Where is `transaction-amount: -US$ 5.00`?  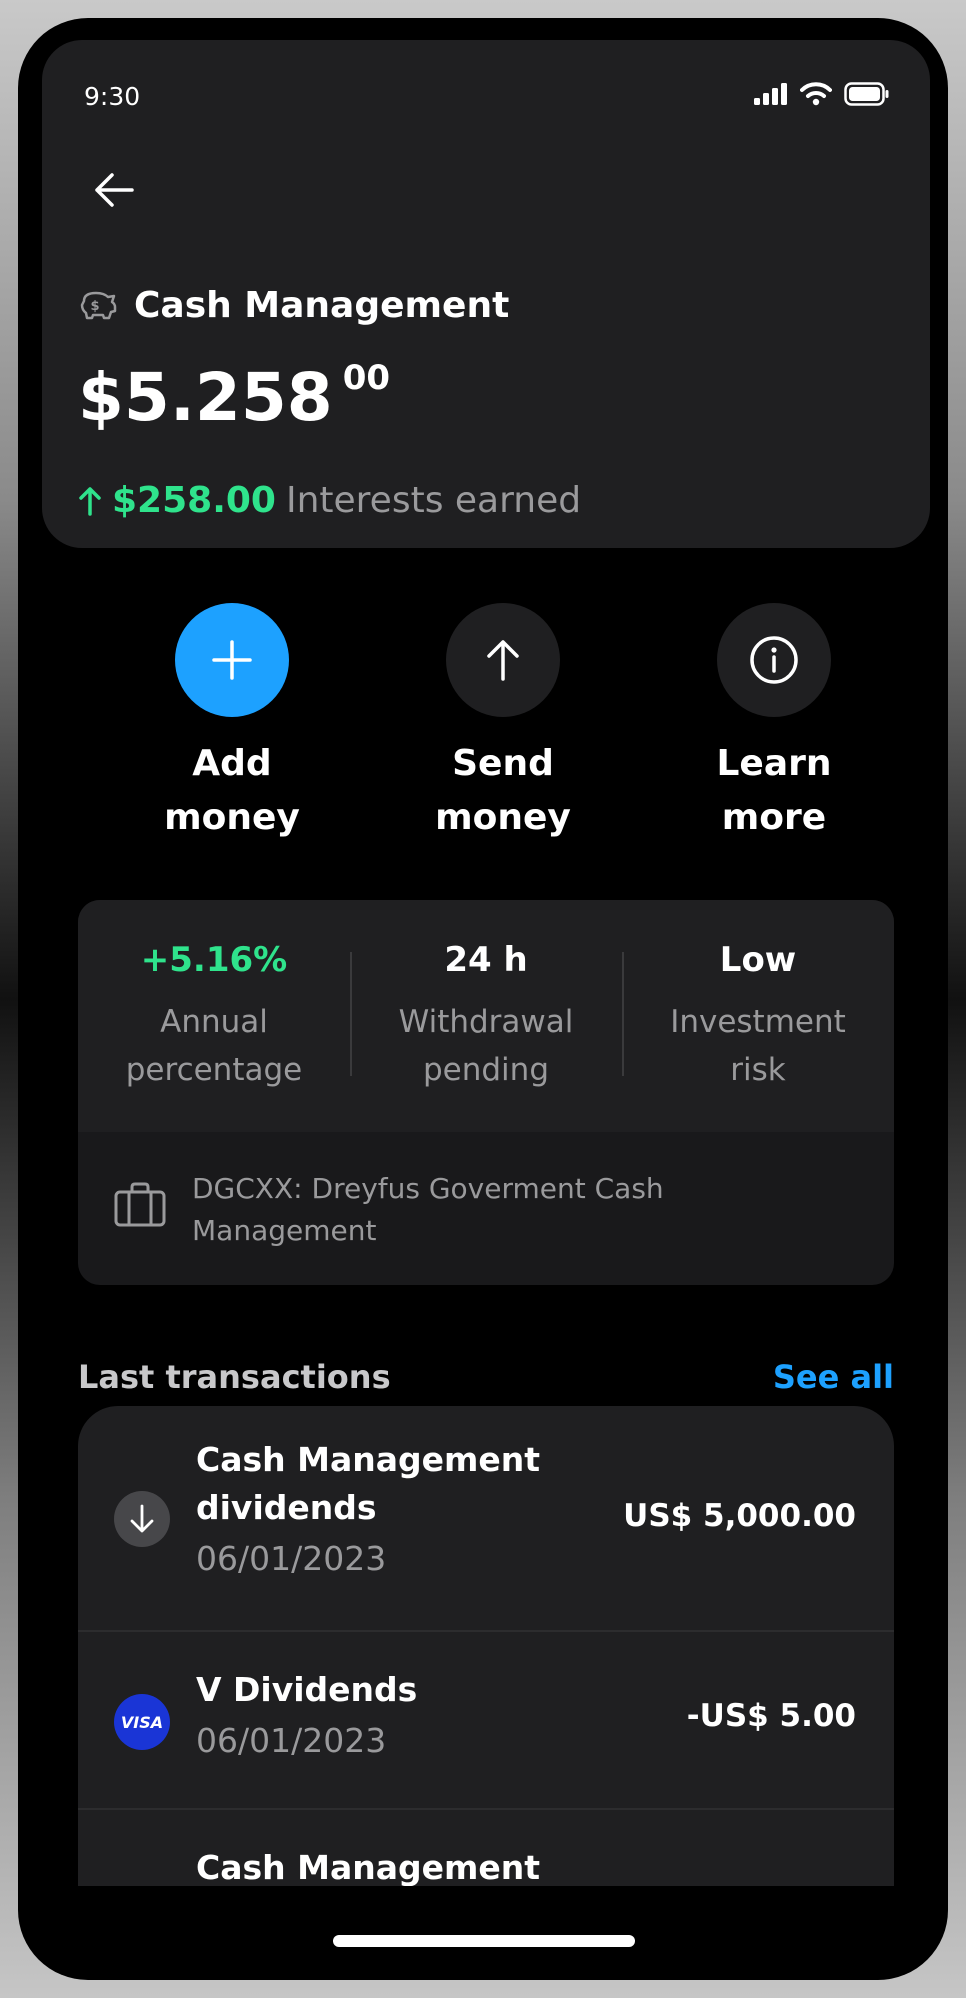
transaction-amount: -US$ 5.00 is located at coordinates (771, 1716).